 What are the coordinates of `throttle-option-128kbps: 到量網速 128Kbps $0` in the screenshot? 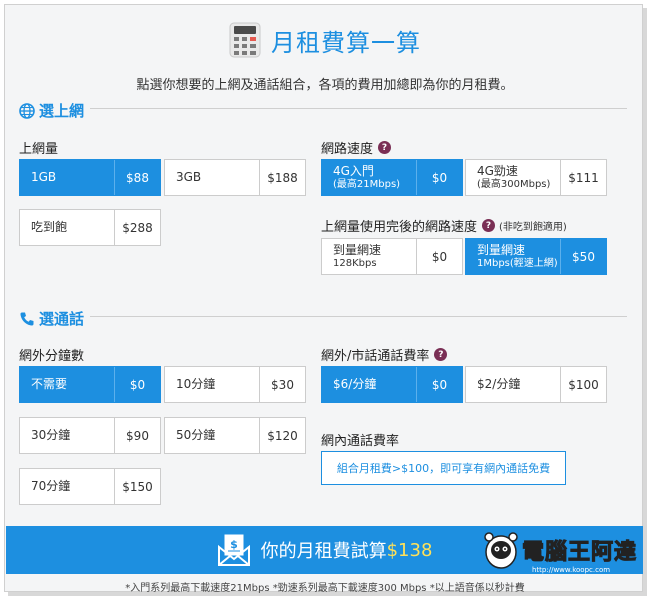 It's located at (392, 256).